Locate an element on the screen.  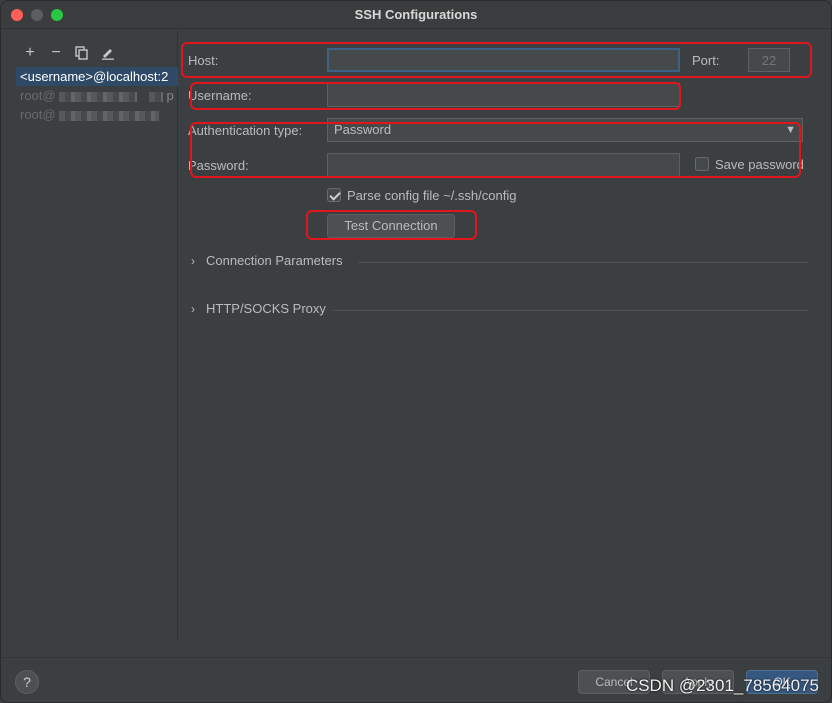
list-item: root@ p is located at coordinates (97, 95).